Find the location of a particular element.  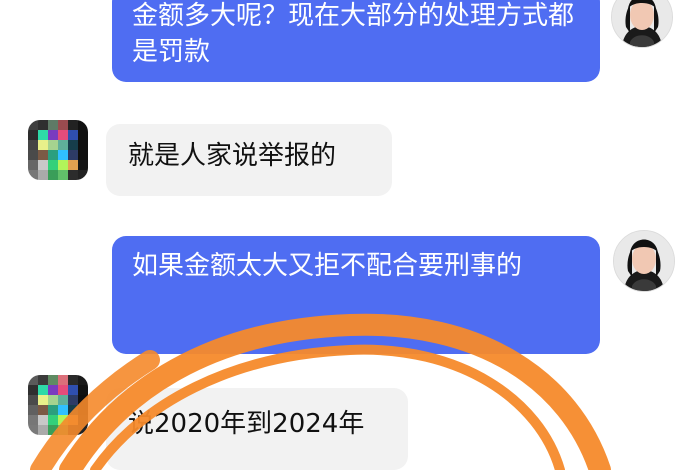

incoming-message-4: 说2020年到2024年 is located at coordinates (257, 429).